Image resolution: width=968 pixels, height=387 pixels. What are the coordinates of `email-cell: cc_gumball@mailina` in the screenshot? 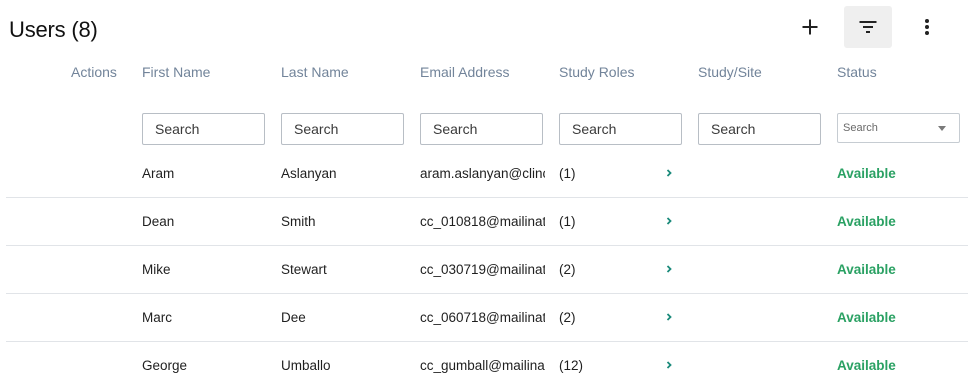 It's located at (482, 365).